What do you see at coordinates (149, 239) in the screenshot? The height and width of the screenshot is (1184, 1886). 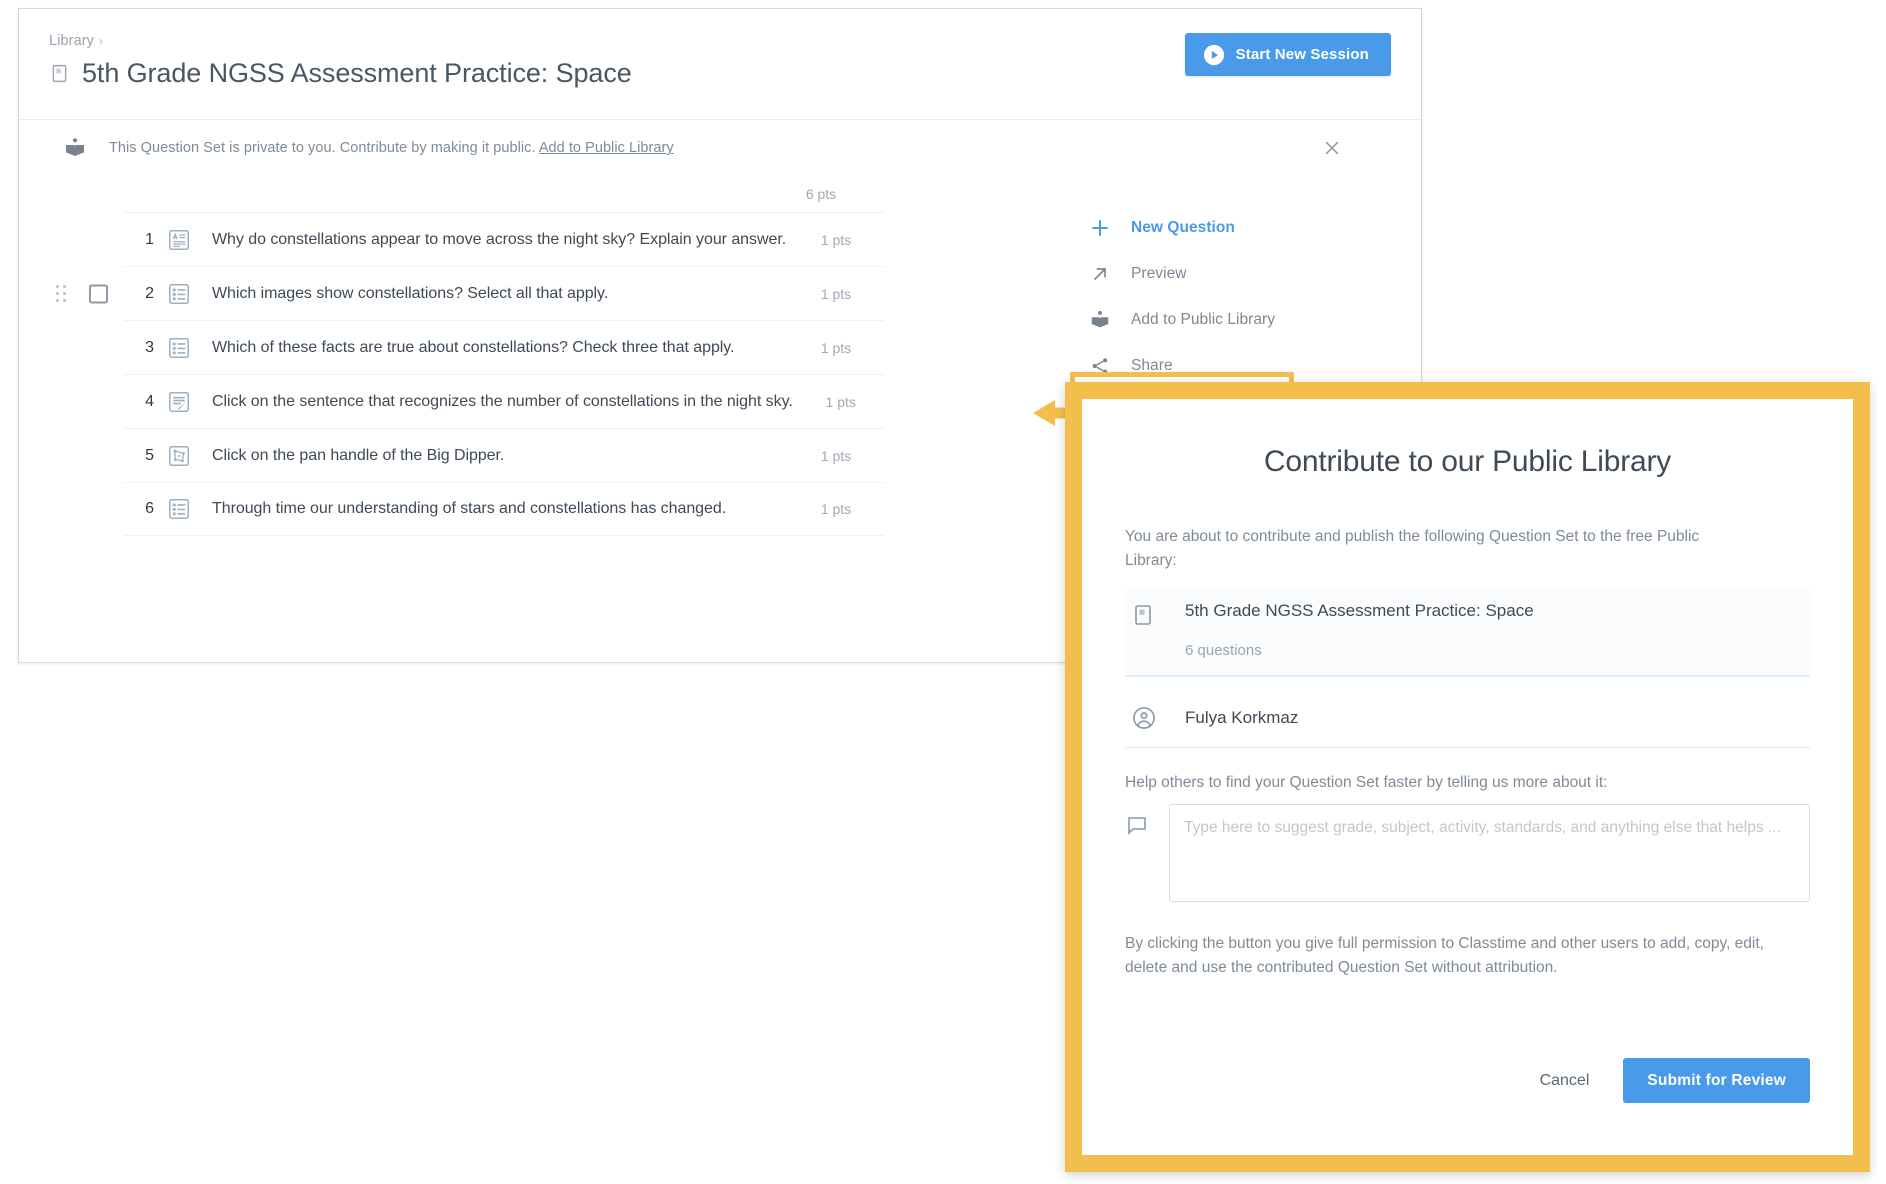 I see `question-number: 1` at bounding box center [149, 239].